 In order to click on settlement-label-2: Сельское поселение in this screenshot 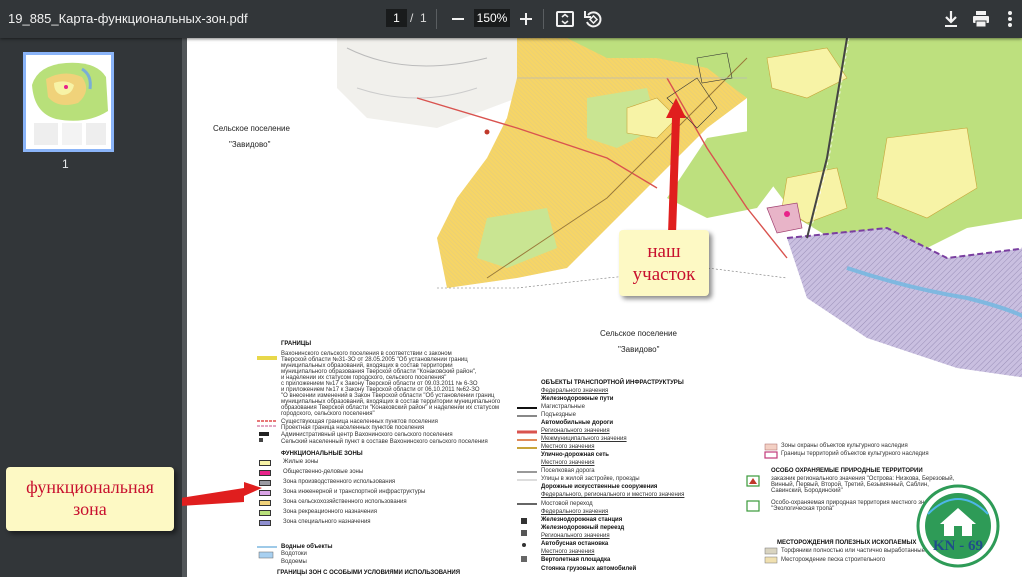, I will do `click(638, 333)`.